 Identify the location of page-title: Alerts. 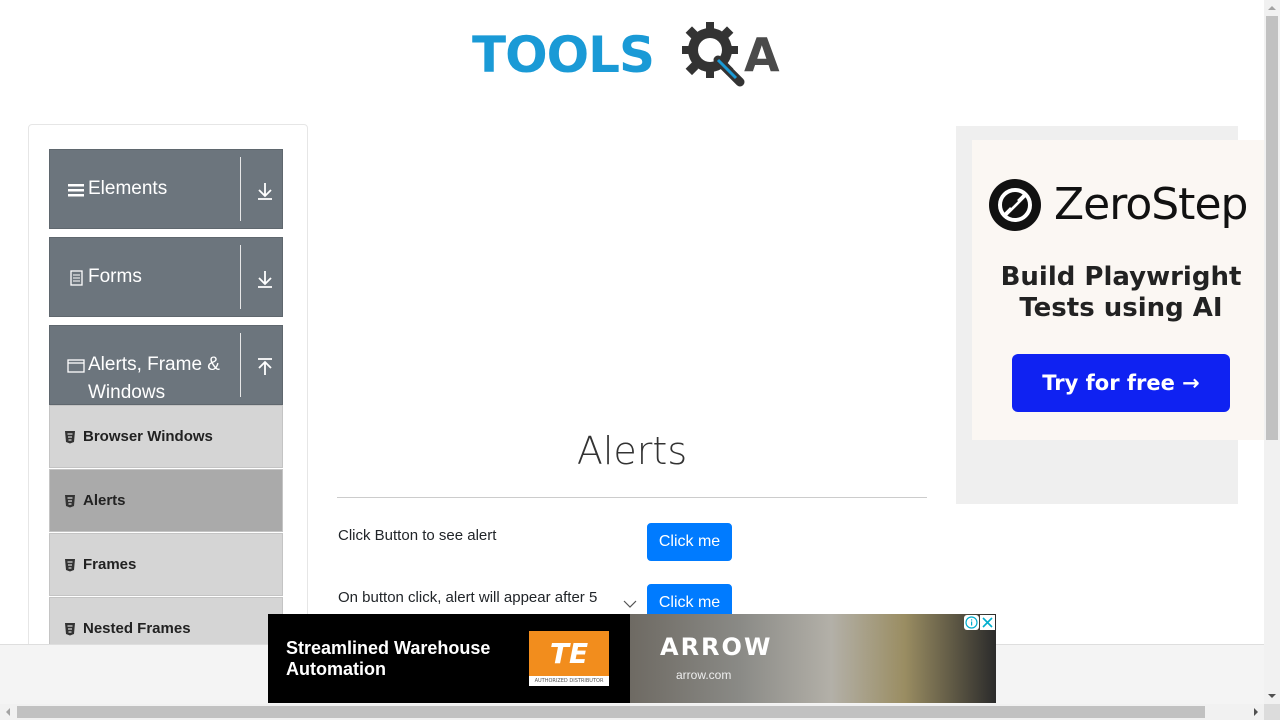
(632, 451).